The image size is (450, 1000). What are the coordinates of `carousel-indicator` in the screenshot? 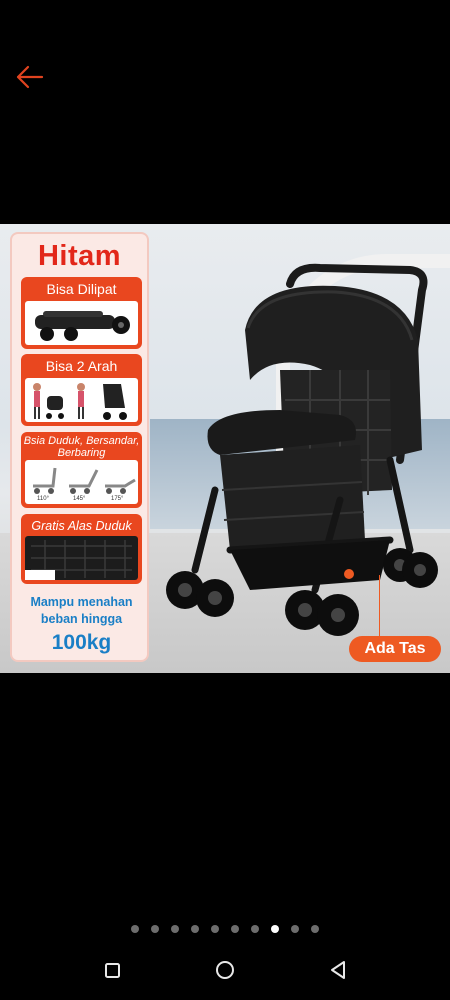 It's located at (225, 929).